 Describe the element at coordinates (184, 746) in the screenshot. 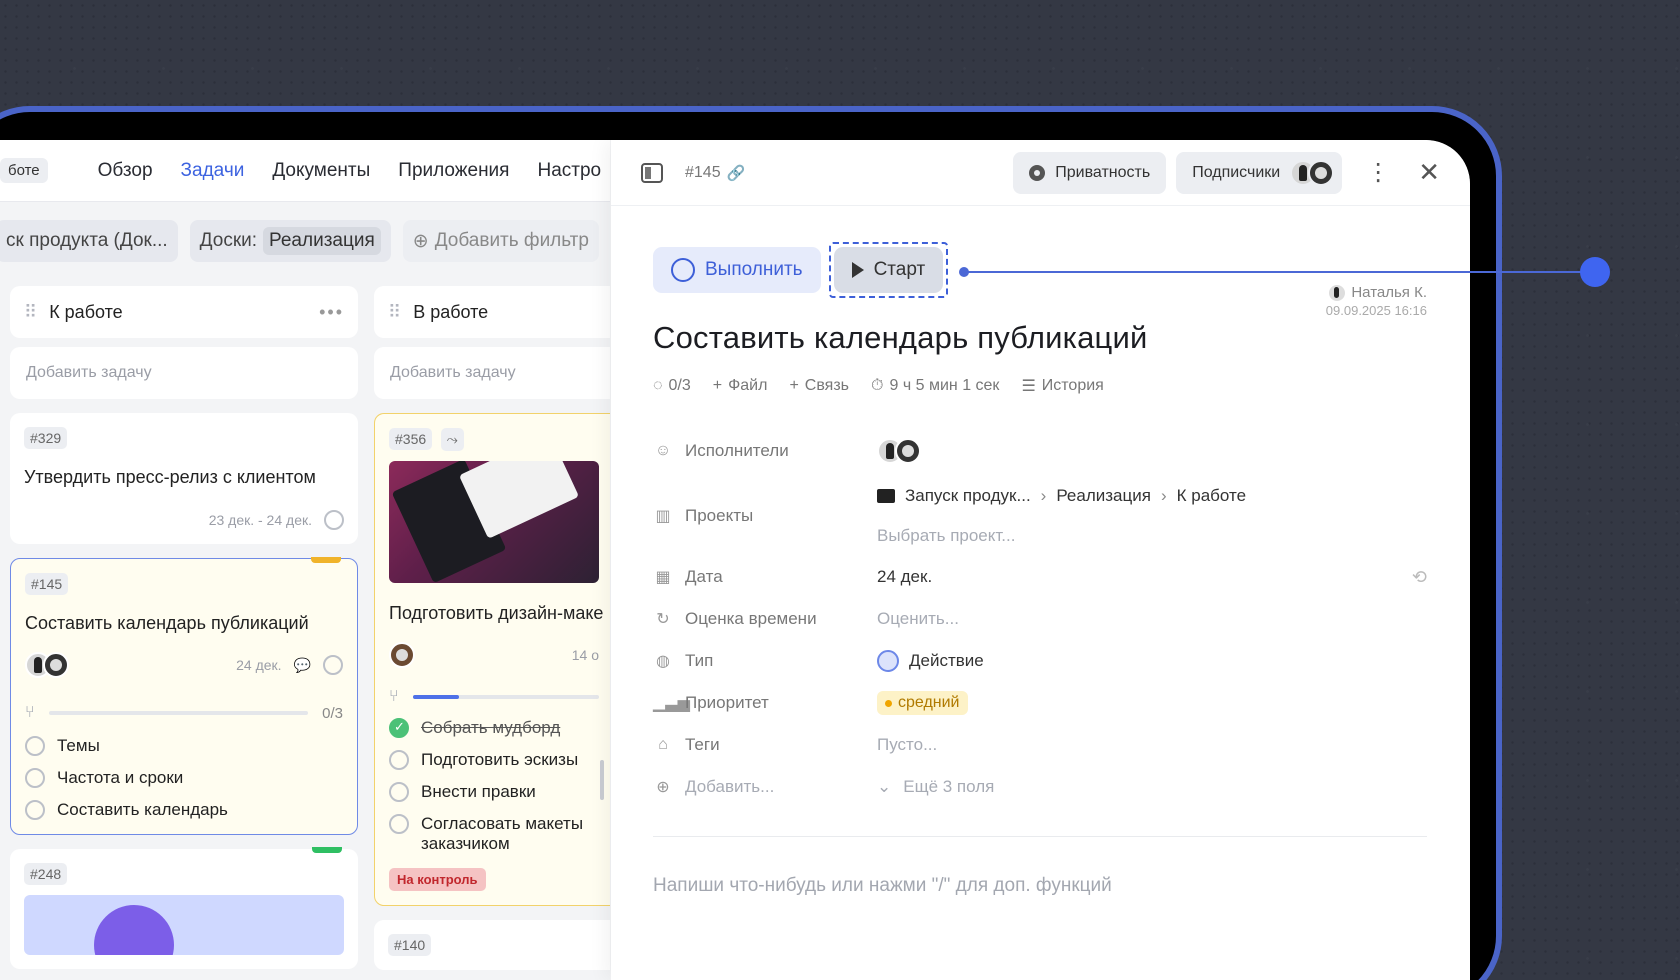

I see `checklist-item: Темы` at that location.